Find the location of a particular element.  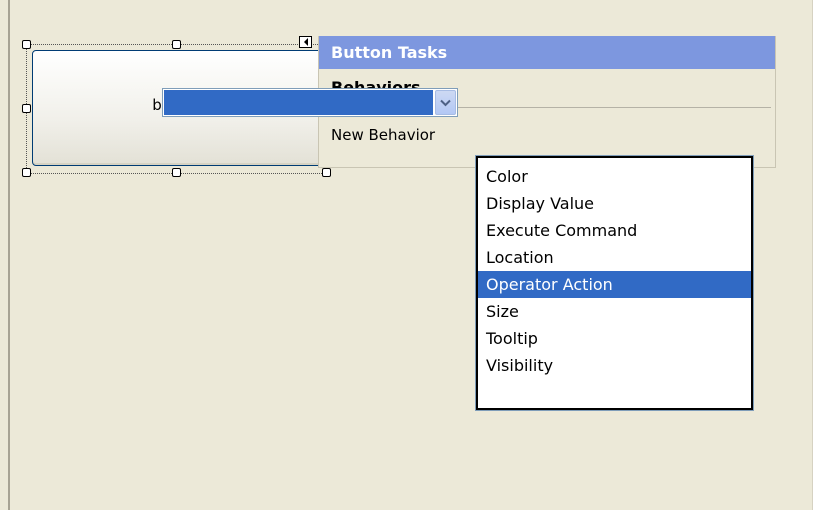

resize-handle-top-middle is located at coordinates (176, 44).